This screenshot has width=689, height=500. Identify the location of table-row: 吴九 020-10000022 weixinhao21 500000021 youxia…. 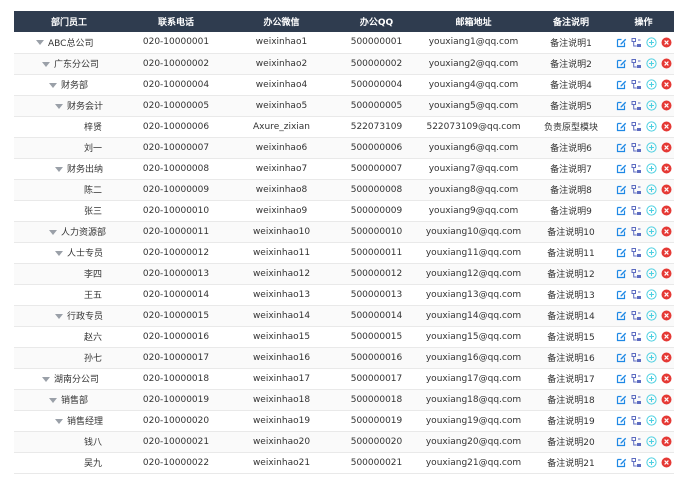
(344, 462).